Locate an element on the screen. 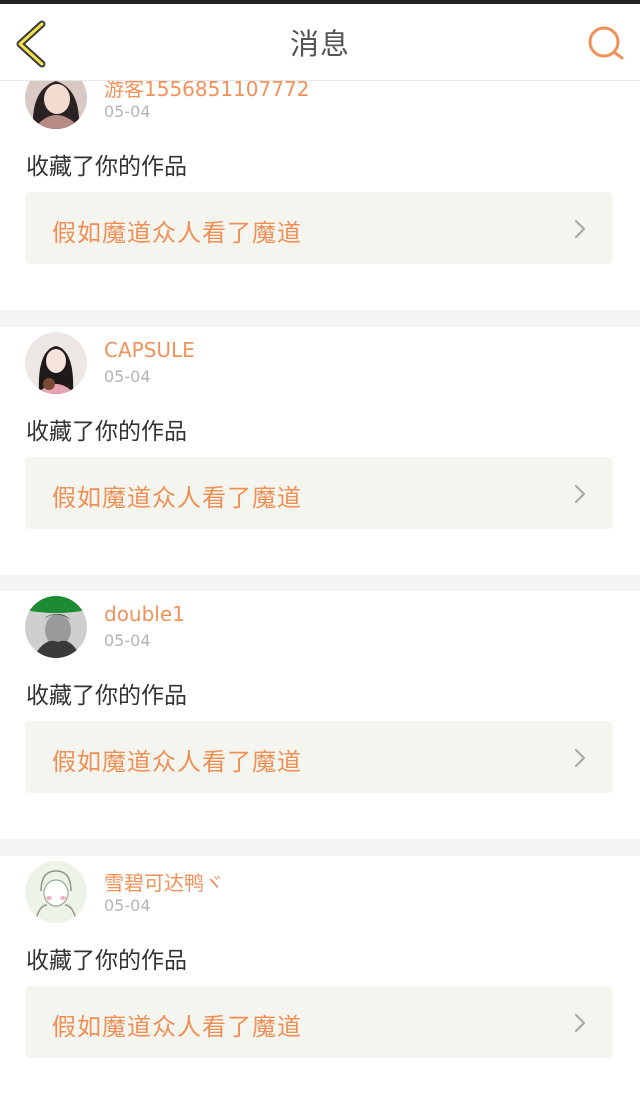 The image size is (640, 1101). username: 雪碧可达鸭ヾ is located at coordinates (164, 881).